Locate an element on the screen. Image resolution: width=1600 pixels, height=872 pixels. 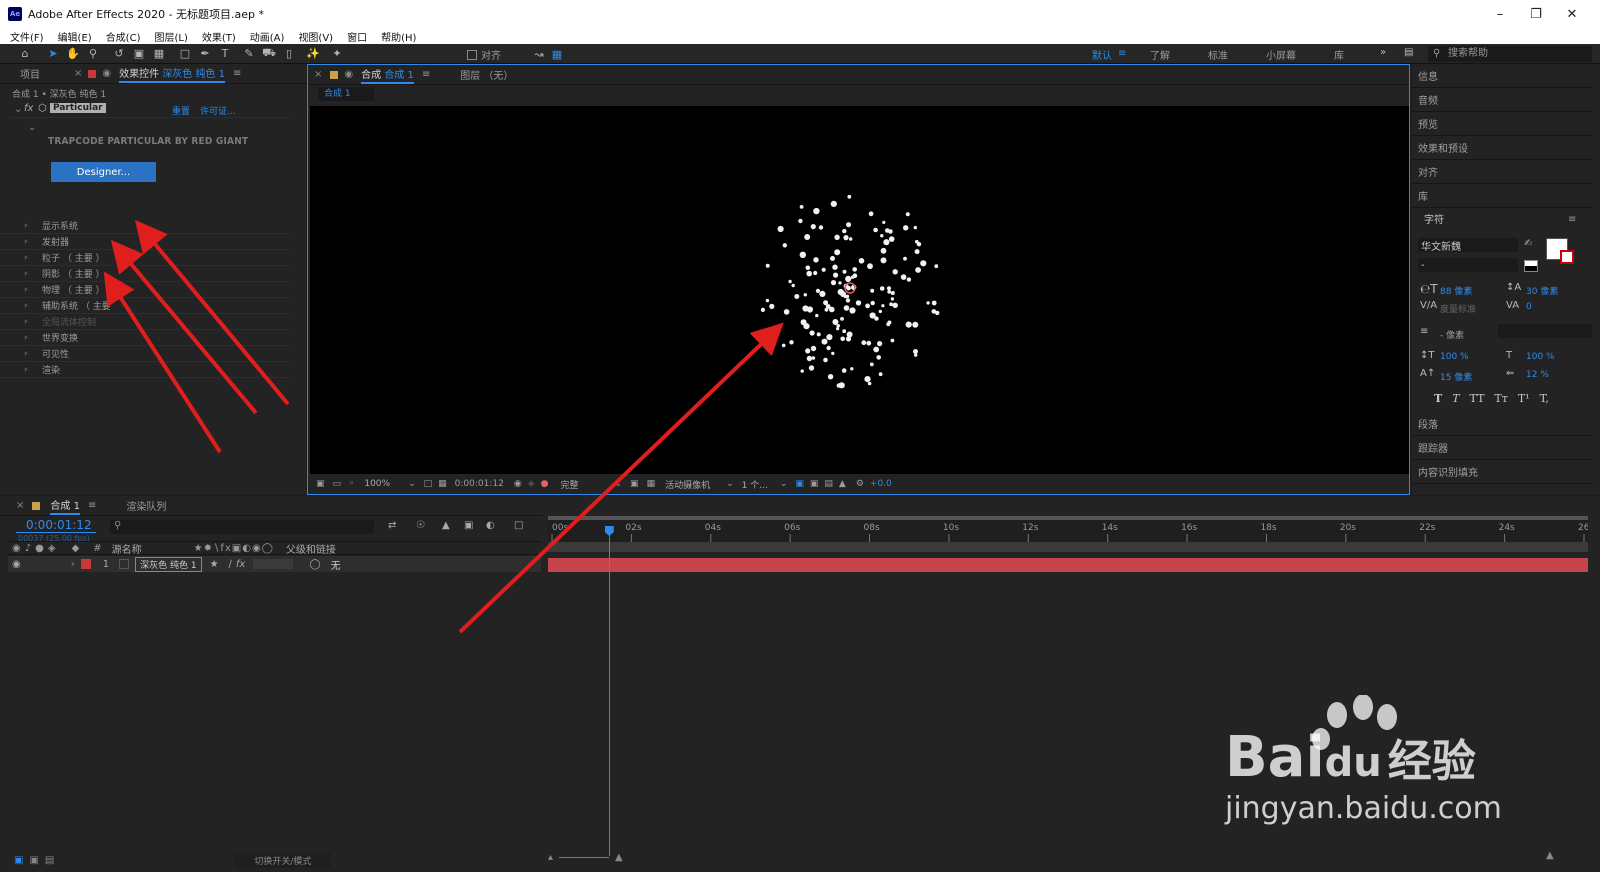
watermark-url: jingyan.baidu.com is located at coordinates (1363, 808).